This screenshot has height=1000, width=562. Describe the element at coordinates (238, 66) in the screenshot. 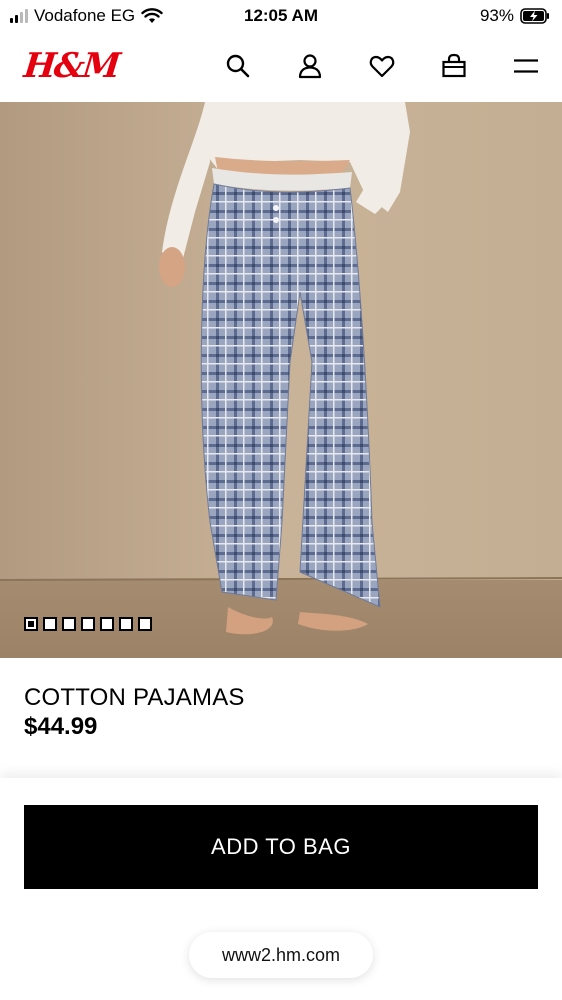

I see `search-icon` at that location.